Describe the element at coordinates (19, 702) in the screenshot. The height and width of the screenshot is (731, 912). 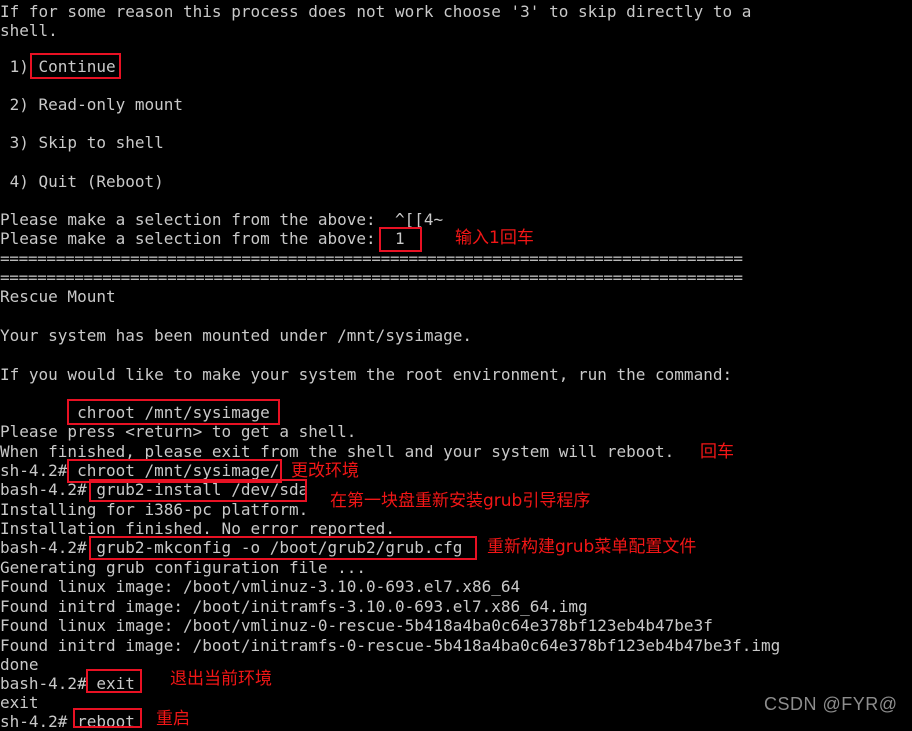
I see `terminal-line: exit` at that location.